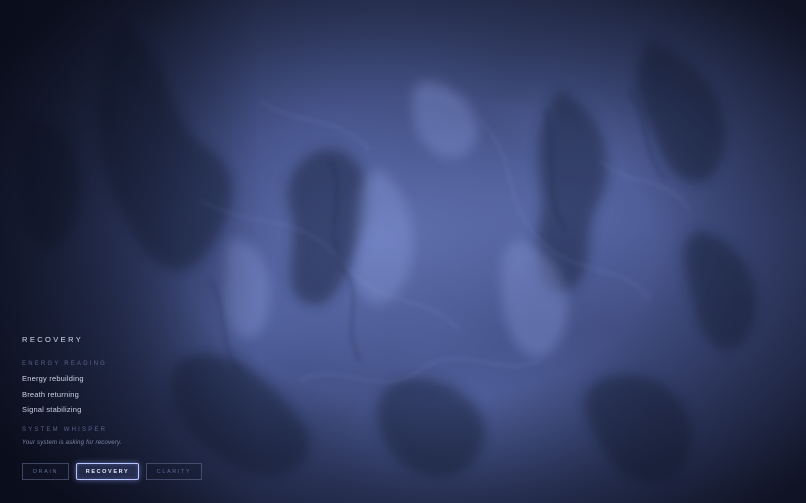  Describe the element at coordinates (174, 471) in the screenshot. I see `clarity-mode-button: CLARITY` at that location.